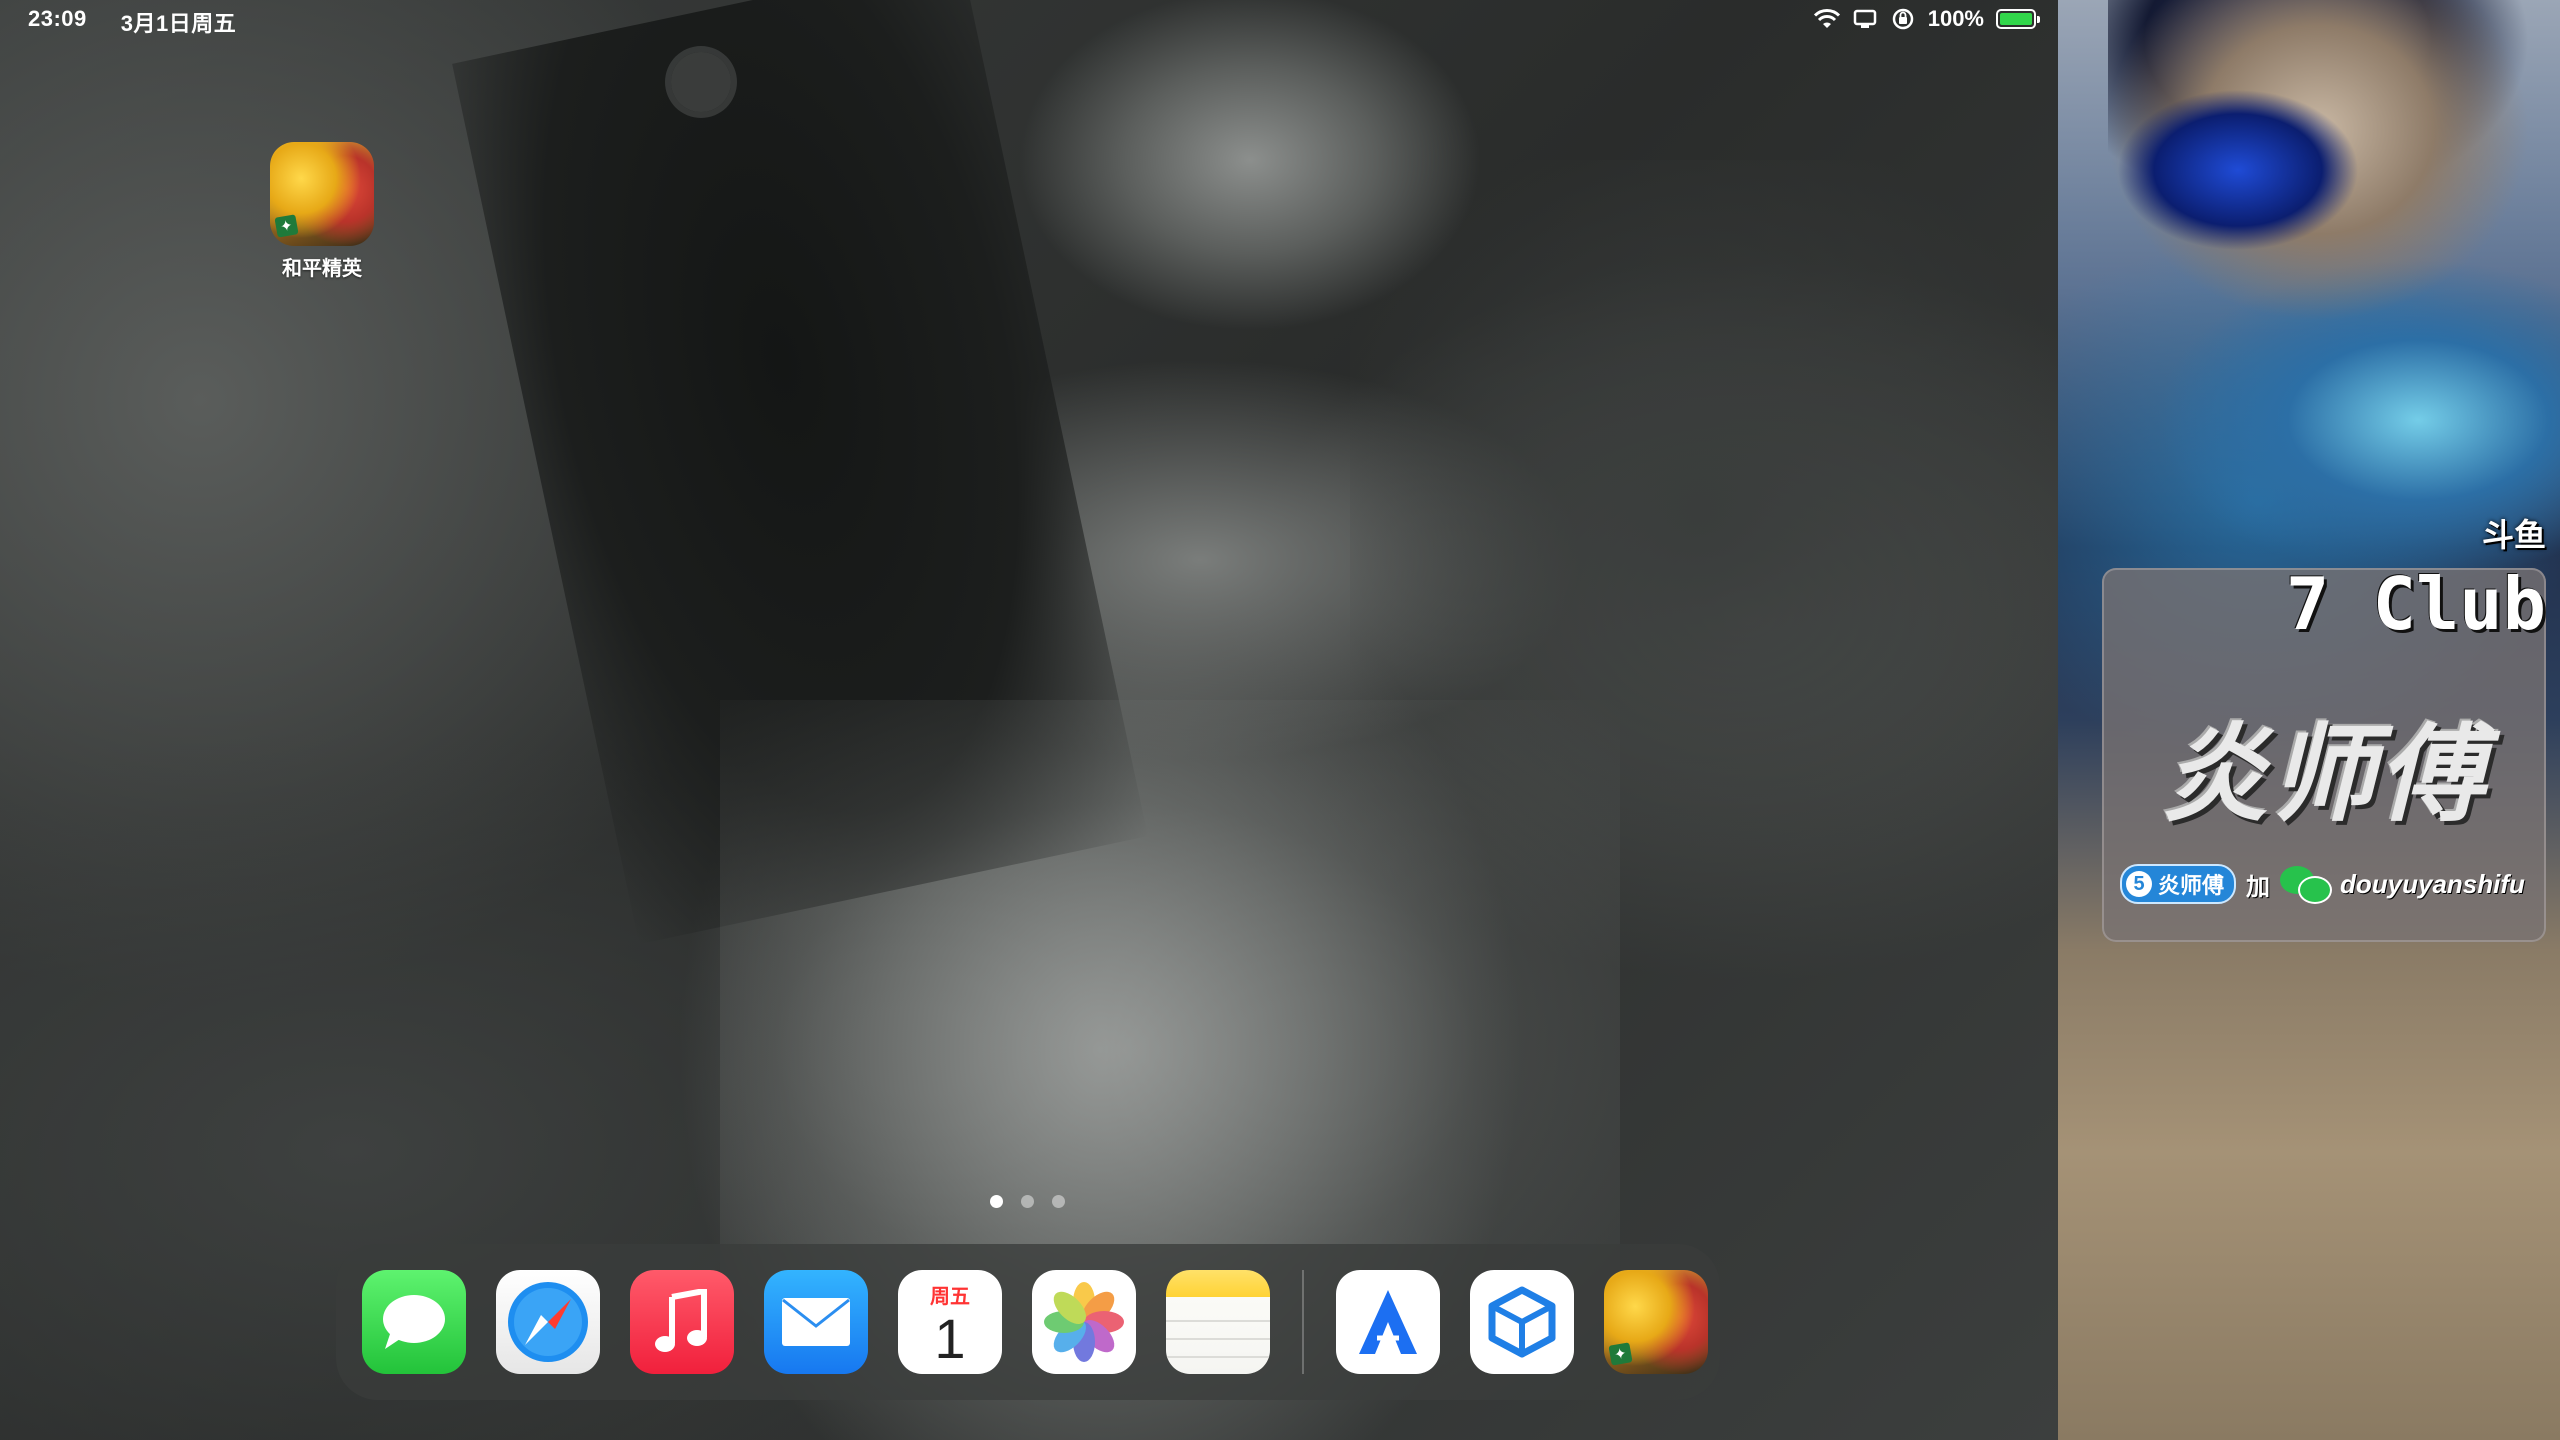 This screenshot has height=1440, width=2560. I want to click on photos-icon, so click(1084, 1322).